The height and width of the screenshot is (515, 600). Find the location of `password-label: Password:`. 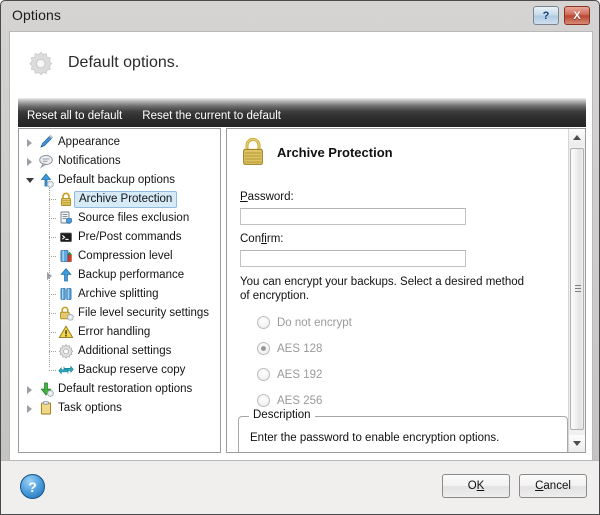

password-label: Password: is located at coordinates (267, 197).